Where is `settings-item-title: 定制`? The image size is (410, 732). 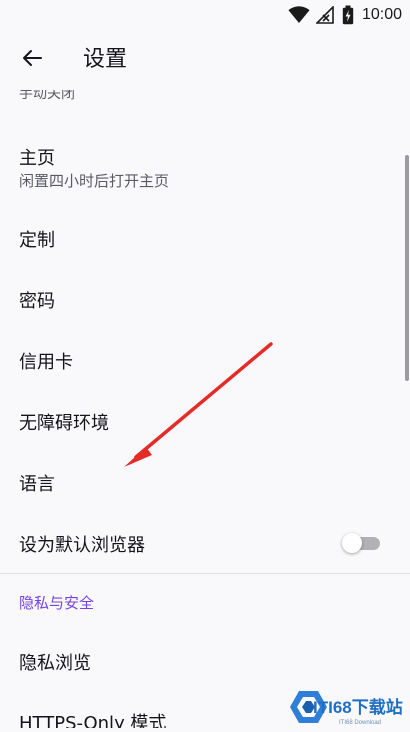
settings-item-title: 定制 is located at coordinates (37, 240).